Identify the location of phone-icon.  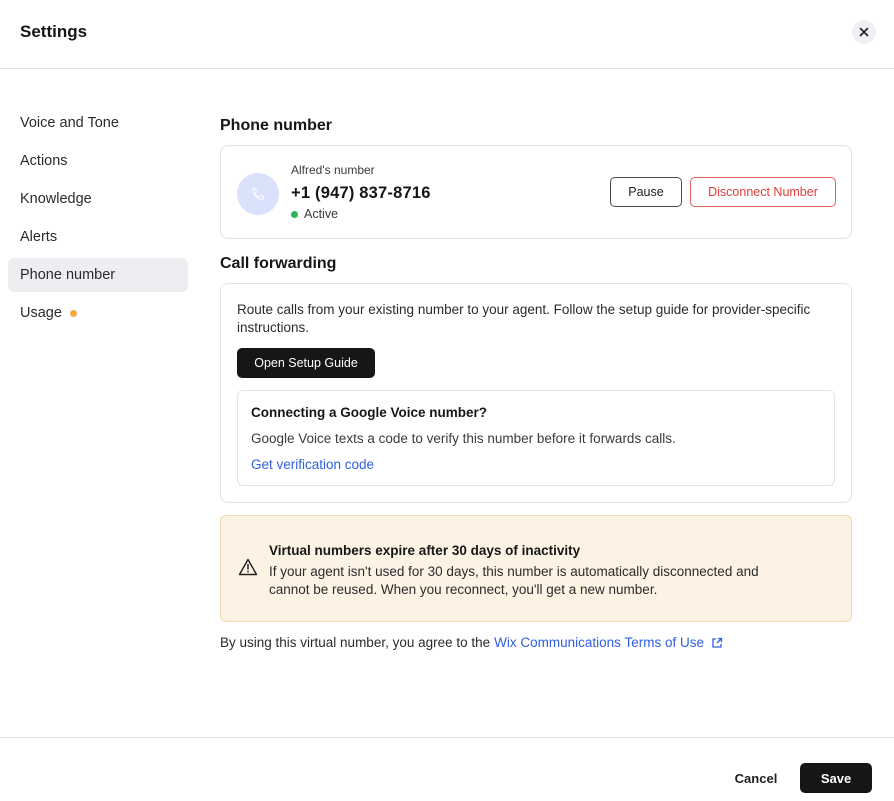
(258, 194).